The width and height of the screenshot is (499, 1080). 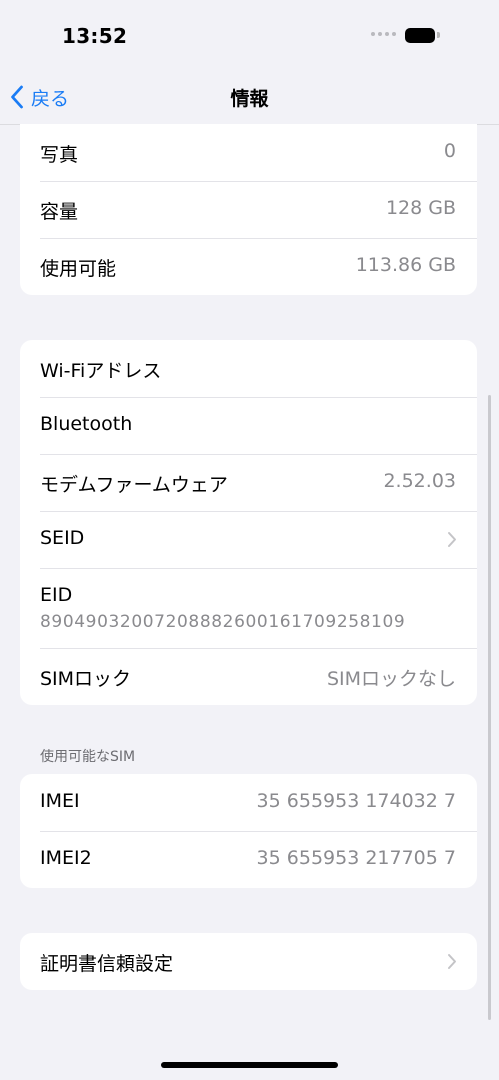 What do you see at coordinates (249, 1065) in the screenshot?
I see `home-indicator` at bounding box center [249, 1065].